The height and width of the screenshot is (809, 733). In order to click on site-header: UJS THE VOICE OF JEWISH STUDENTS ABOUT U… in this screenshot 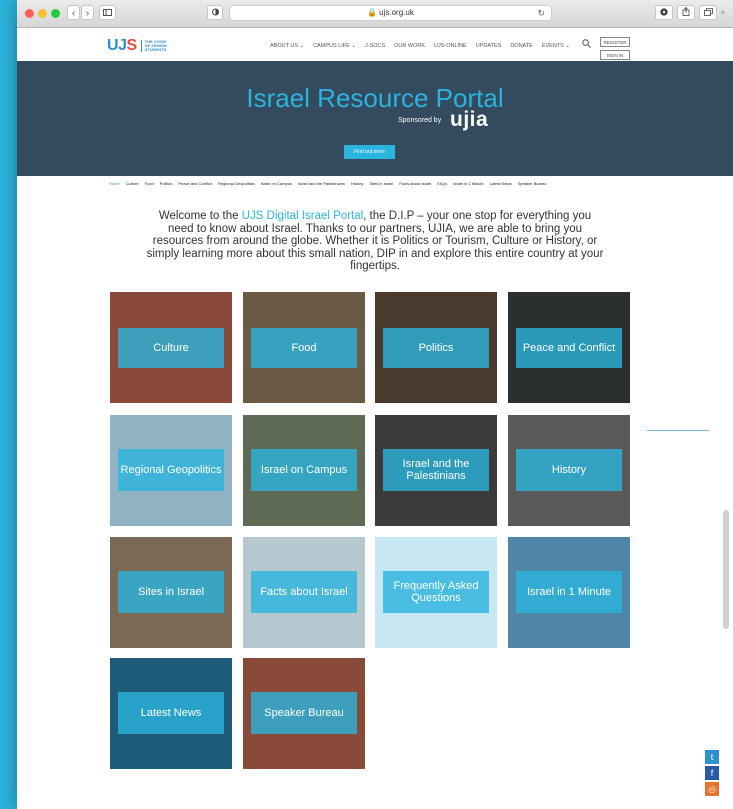, I will do `click(375, 44)`.